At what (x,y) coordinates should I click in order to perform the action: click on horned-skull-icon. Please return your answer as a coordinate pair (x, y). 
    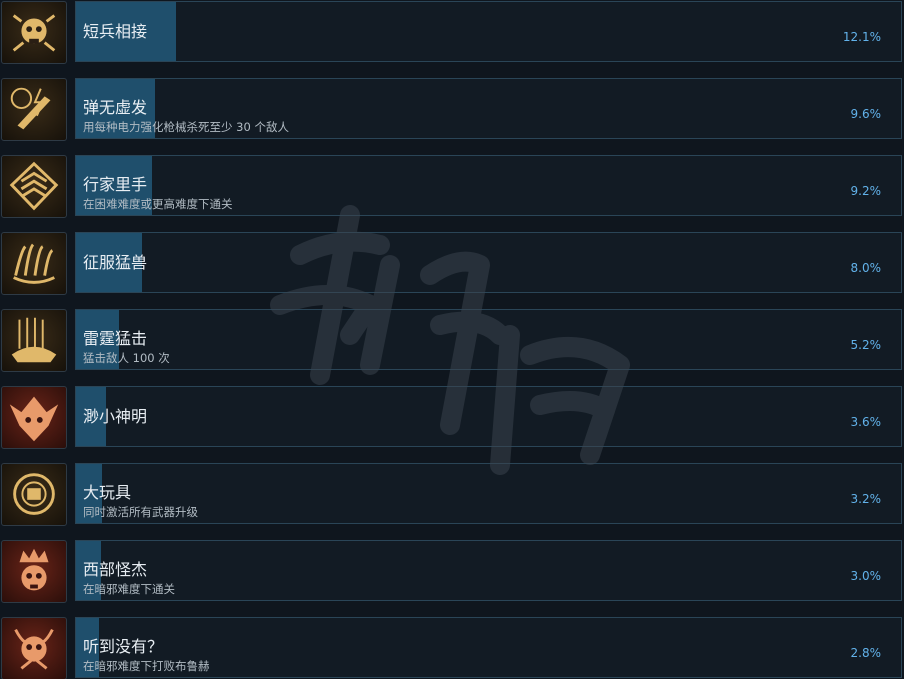
    Looking at the image, I should click on (34, 648).